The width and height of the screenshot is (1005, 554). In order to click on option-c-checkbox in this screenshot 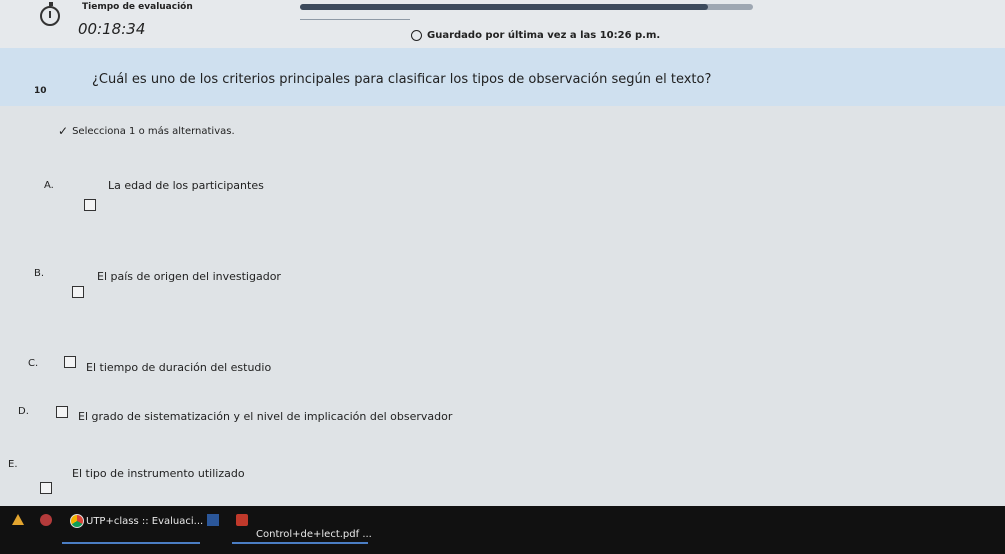, I will do `click(70, 362)`.